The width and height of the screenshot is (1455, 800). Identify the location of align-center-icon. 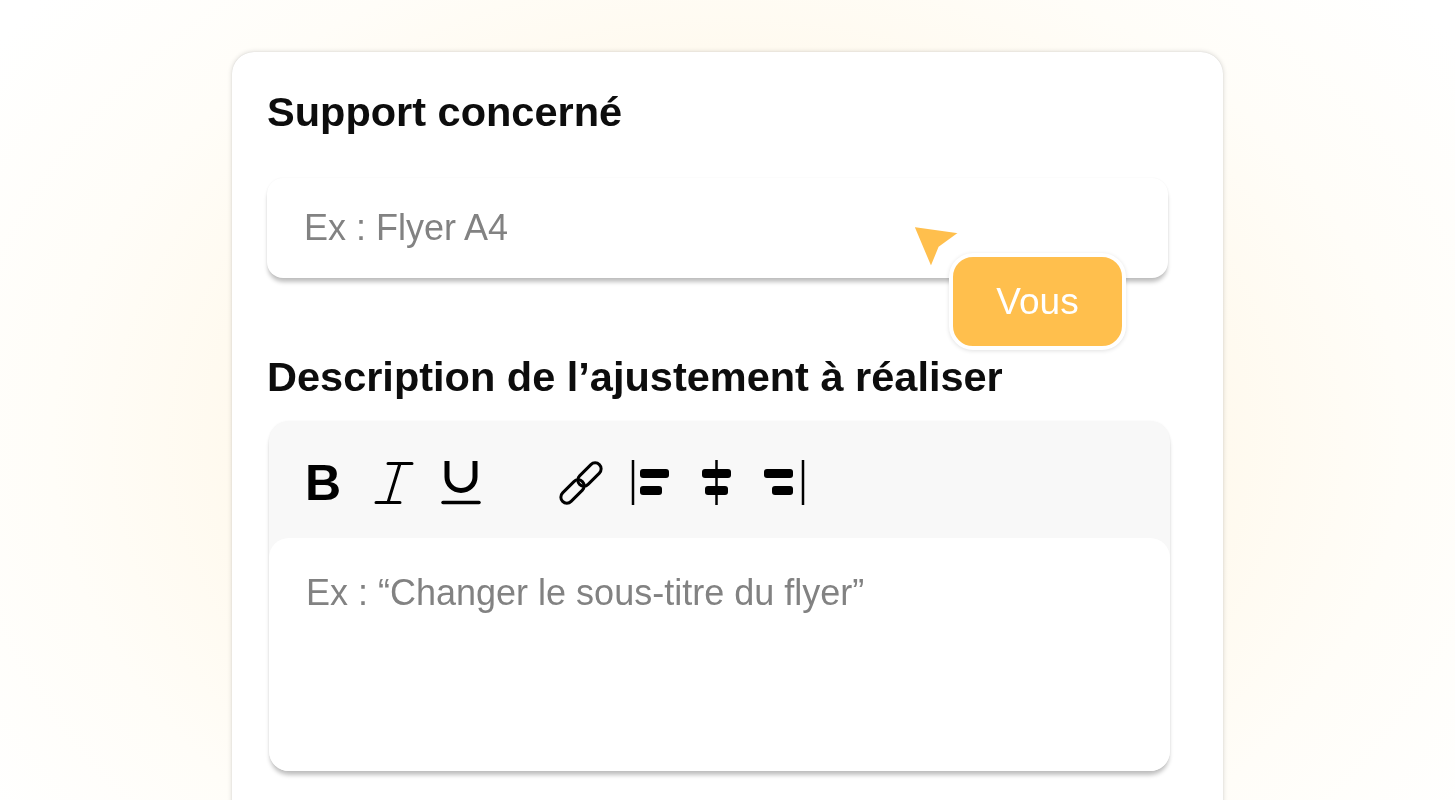
(717, 482).